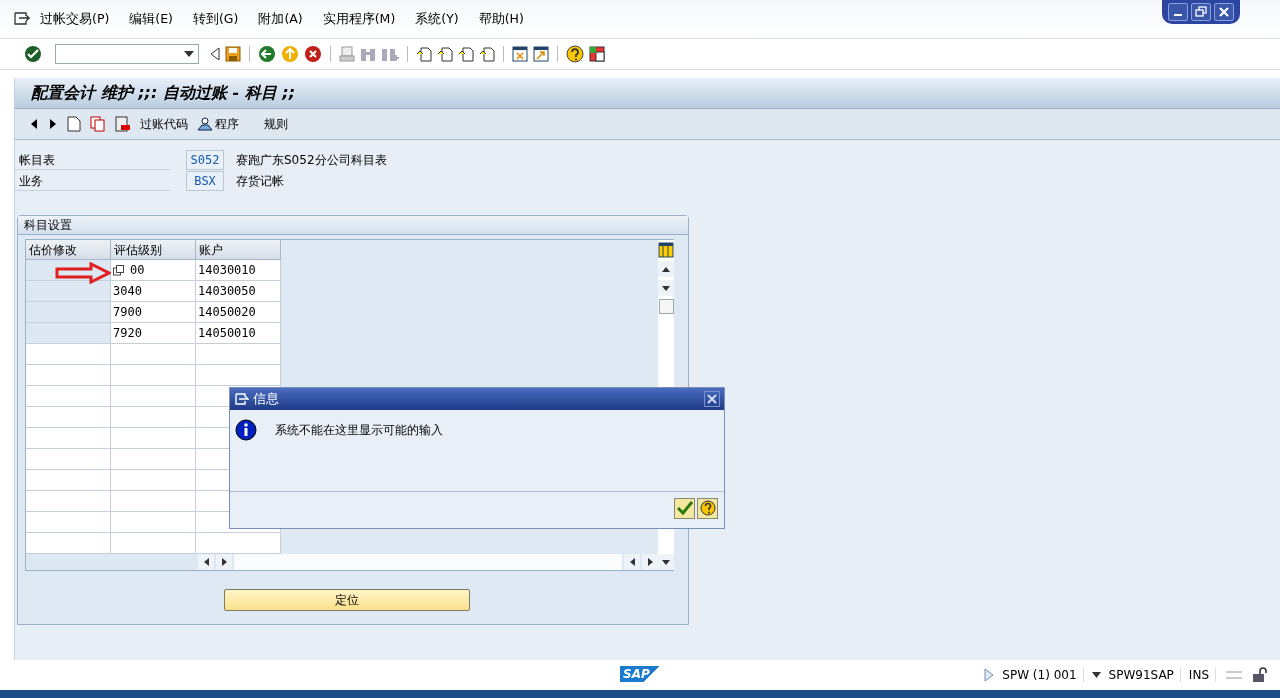  What do you see at coordinates (205, 124) in the screenshot?
I see `person-icon` at bounding box center [205, 124].